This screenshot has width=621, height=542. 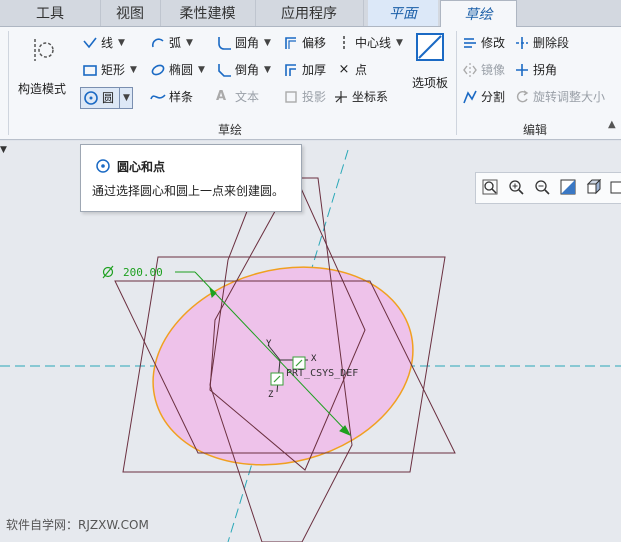 I want to click on tab-plane: 平面, so click(x=403, y=13).